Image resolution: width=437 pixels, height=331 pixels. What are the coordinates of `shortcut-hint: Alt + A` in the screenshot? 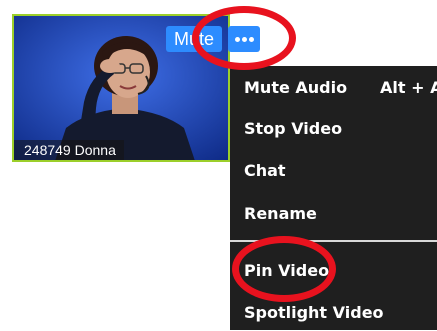 It's located at (408, 87).